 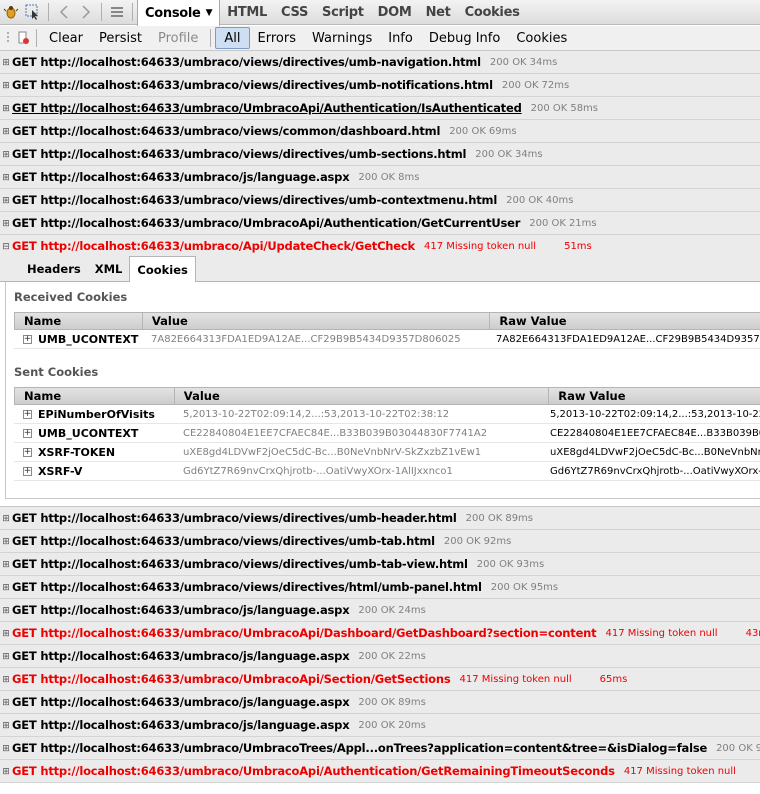 What do you see at coordinates (179, 13) in the screenshot?
I see `tab-console: Console ▼` at bounding box center [179, 13].